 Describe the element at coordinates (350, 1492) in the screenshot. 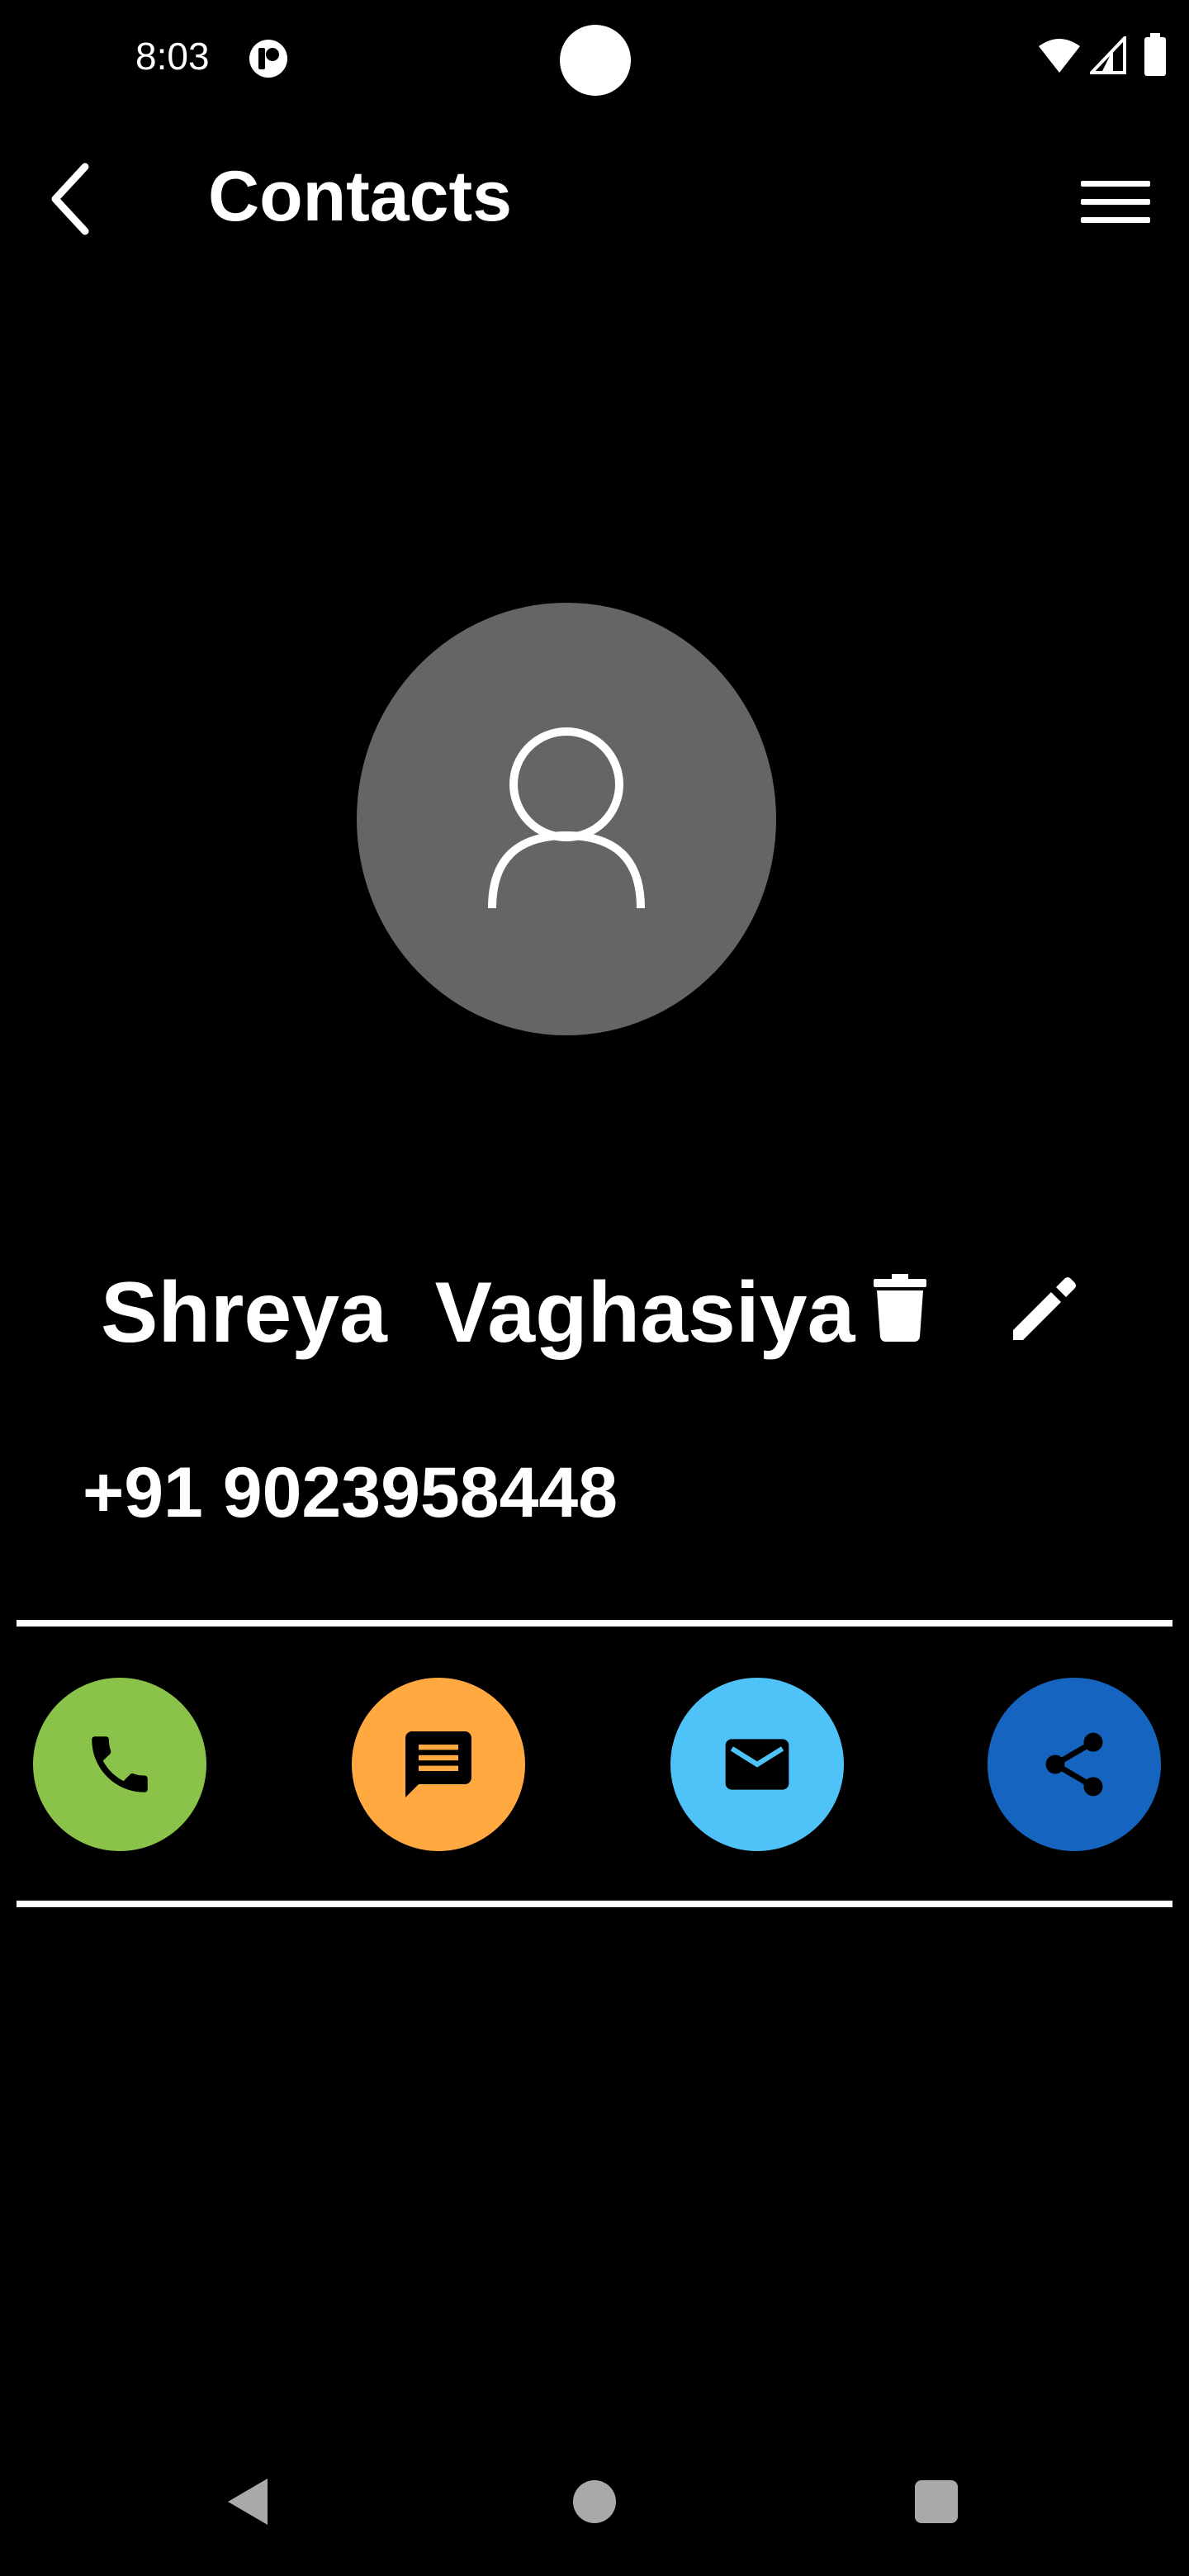

I see `contact-phone-number: +91 9023958448` at that location.